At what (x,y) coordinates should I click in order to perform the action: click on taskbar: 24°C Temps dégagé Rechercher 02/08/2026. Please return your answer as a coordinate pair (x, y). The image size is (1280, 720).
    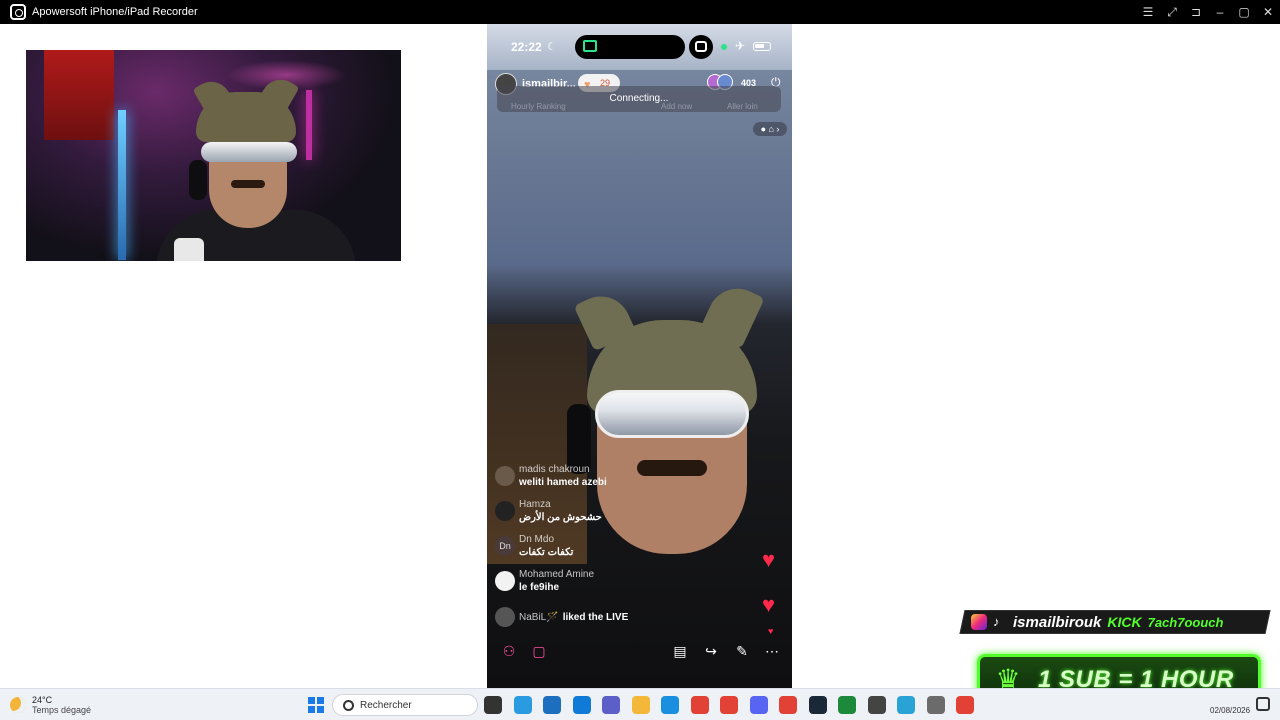
    Looking at the image, I should click on (640, 704).